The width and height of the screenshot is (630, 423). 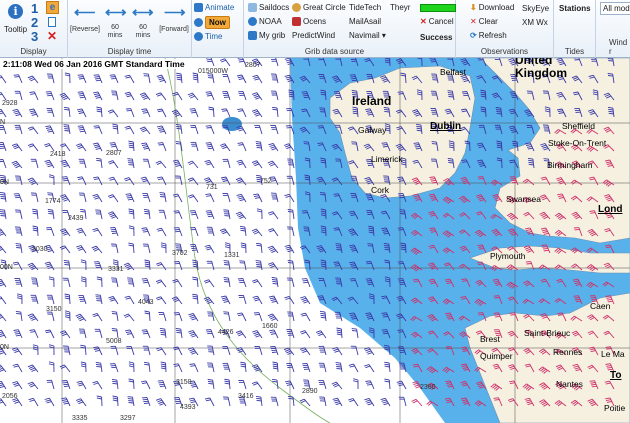 What do you see at coordinates (217, 22) in the screenshot?
I see `now-label: Now` at bounding box center [217, 22].